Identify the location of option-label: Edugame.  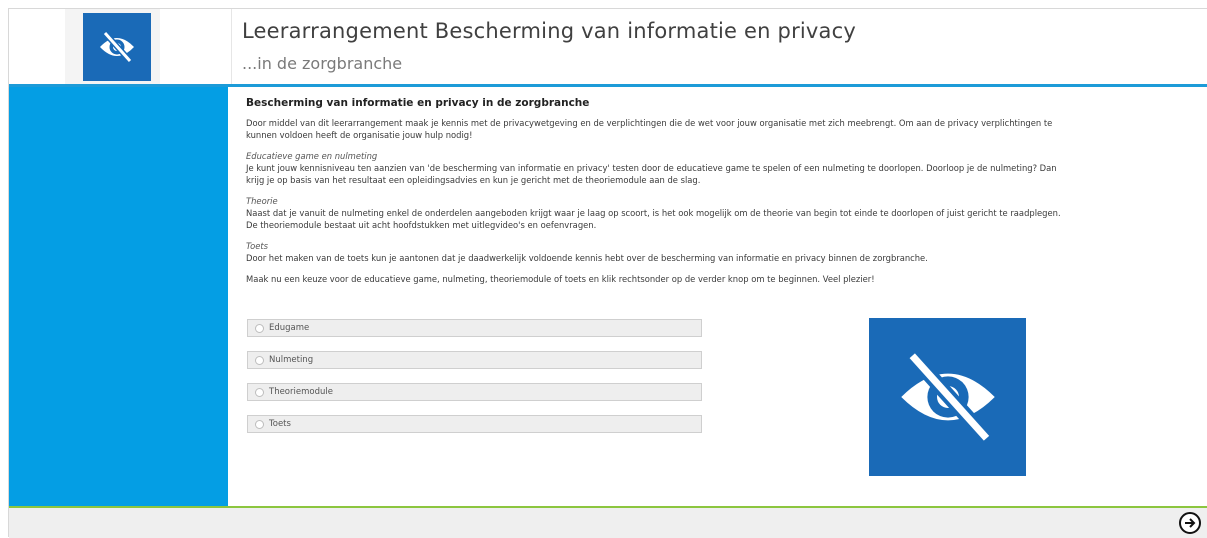
(289, 328).